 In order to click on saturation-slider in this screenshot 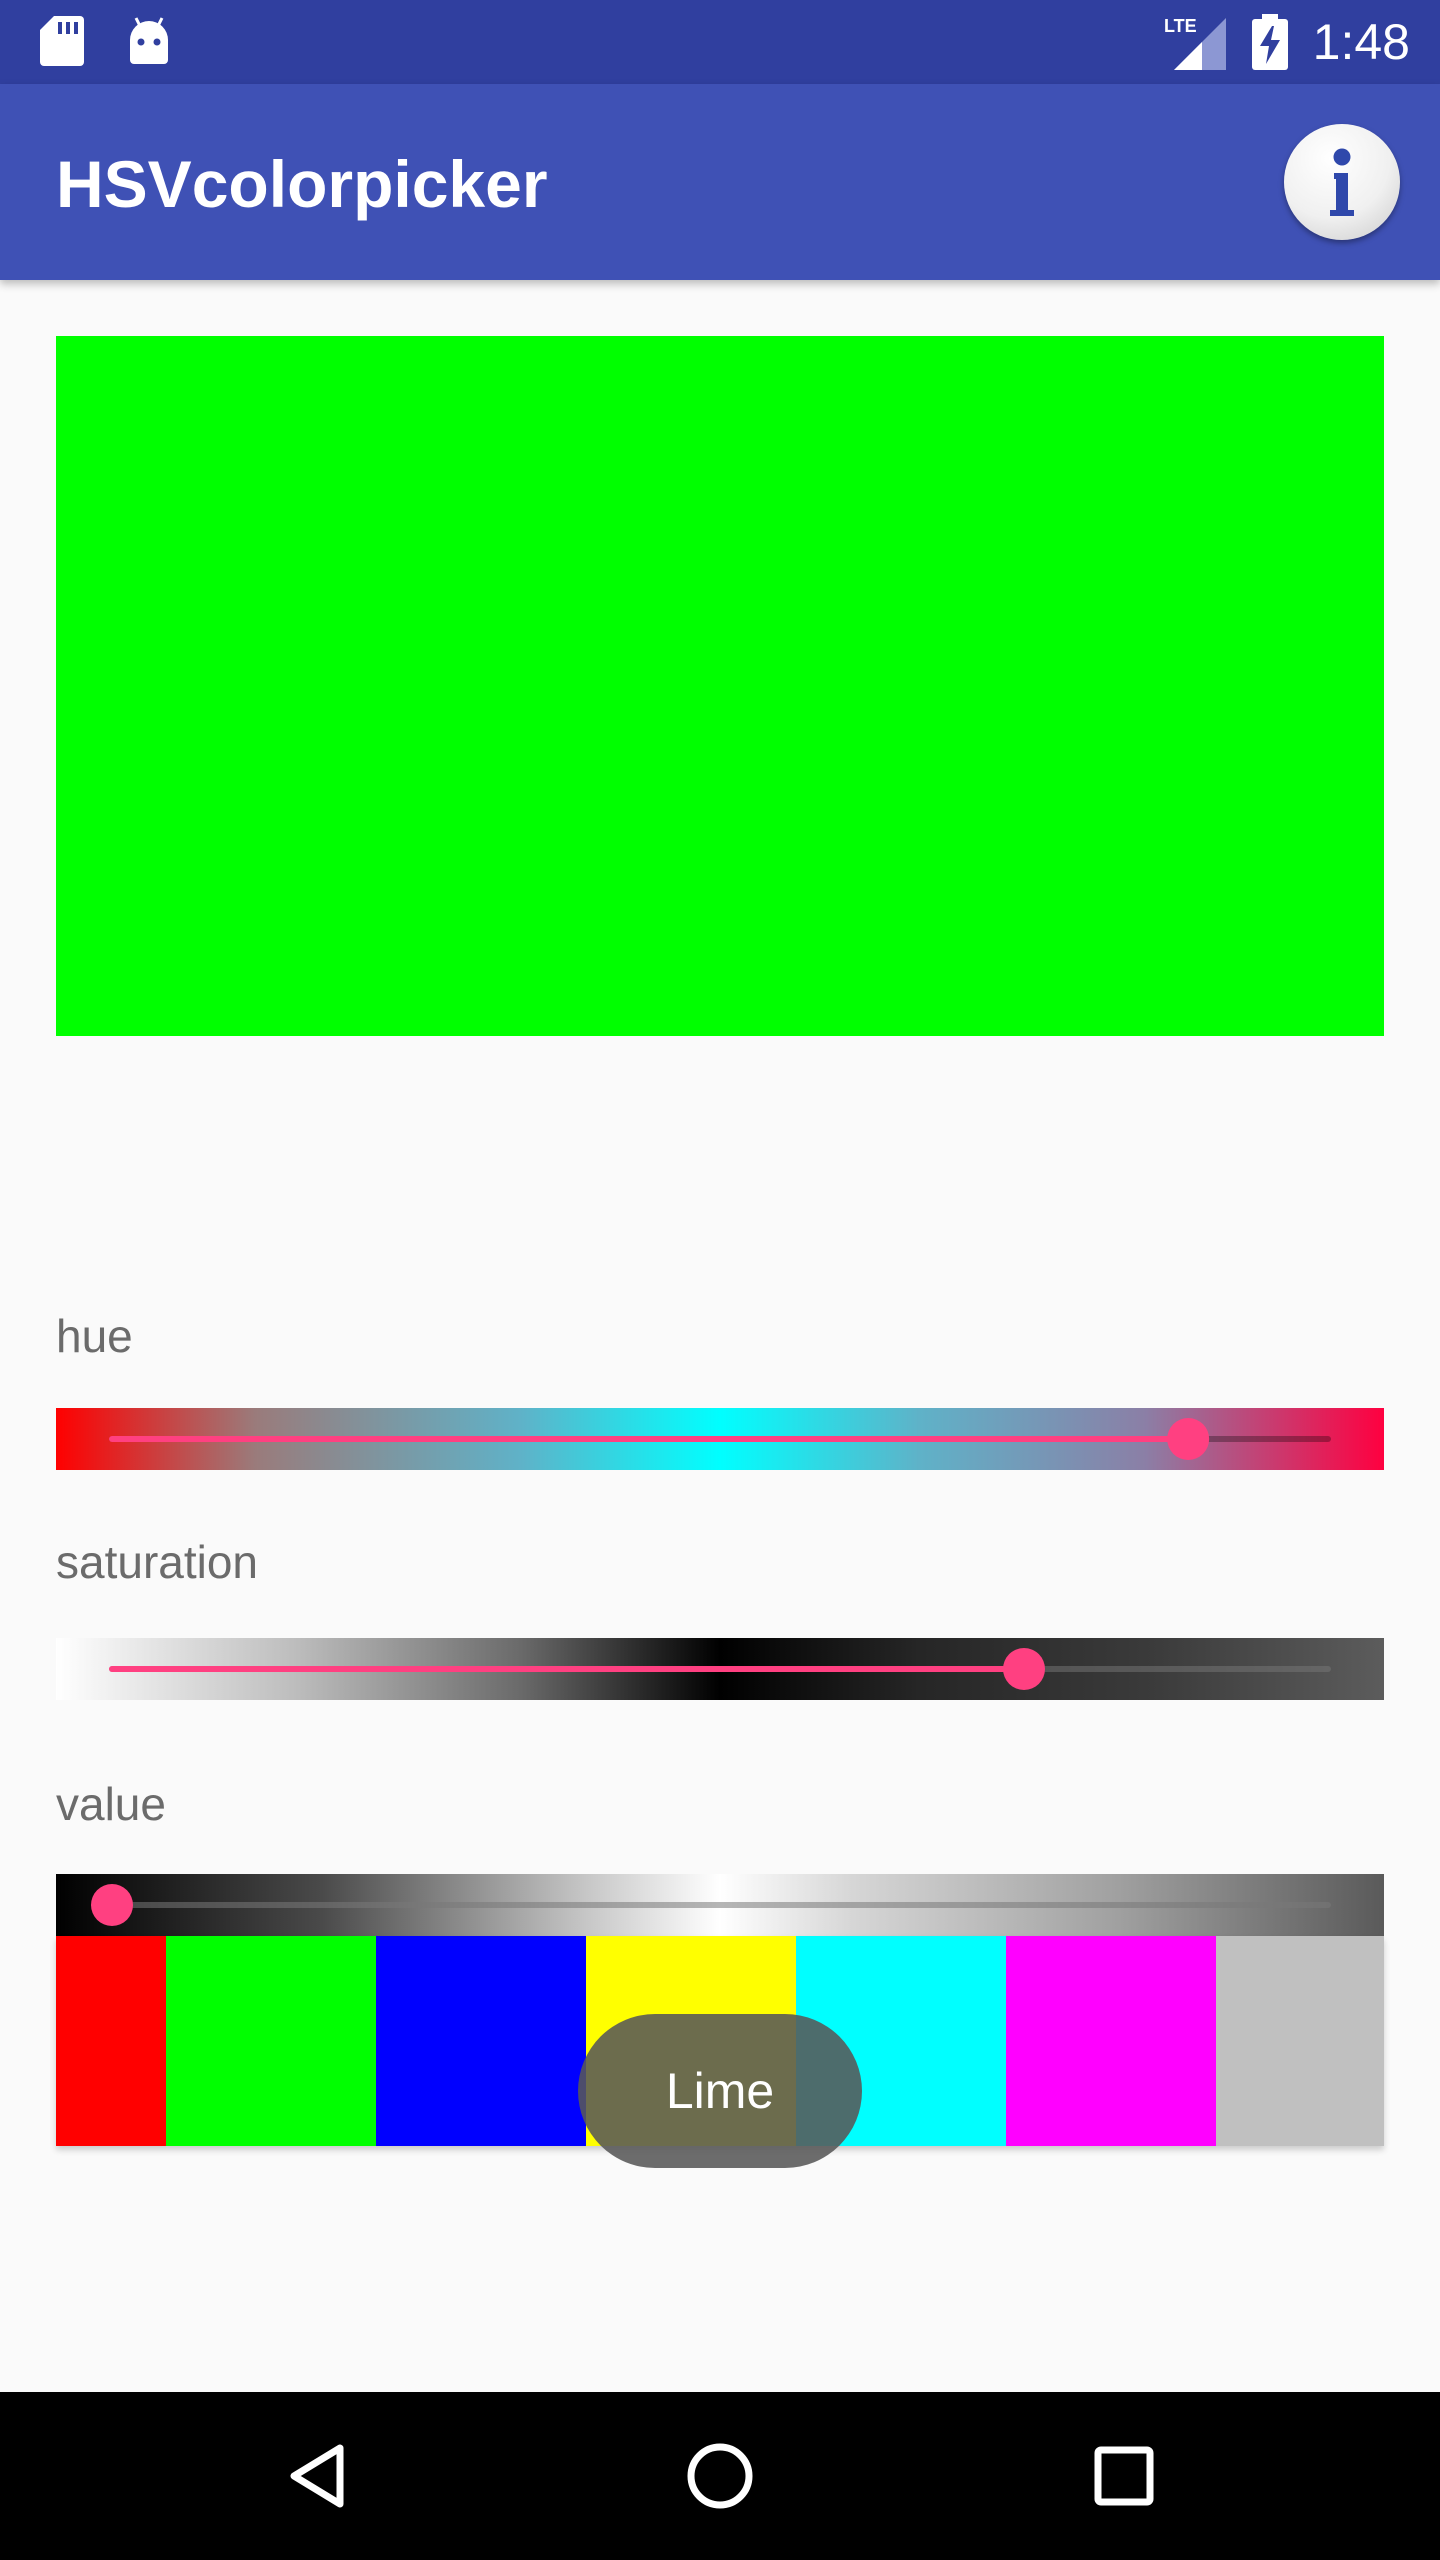, I will do `click(720, 1669)`.